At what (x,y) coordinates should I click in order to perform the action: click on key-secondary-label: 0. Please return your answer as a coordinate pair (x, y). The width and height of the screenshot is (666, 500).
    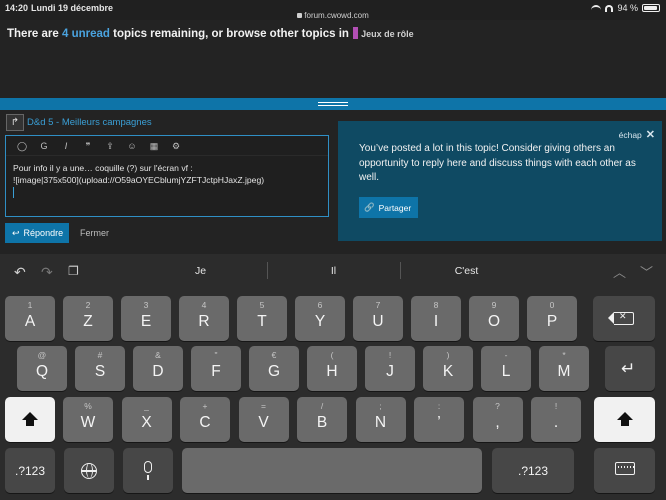
    Looking at the image, I should click on (552, 305).